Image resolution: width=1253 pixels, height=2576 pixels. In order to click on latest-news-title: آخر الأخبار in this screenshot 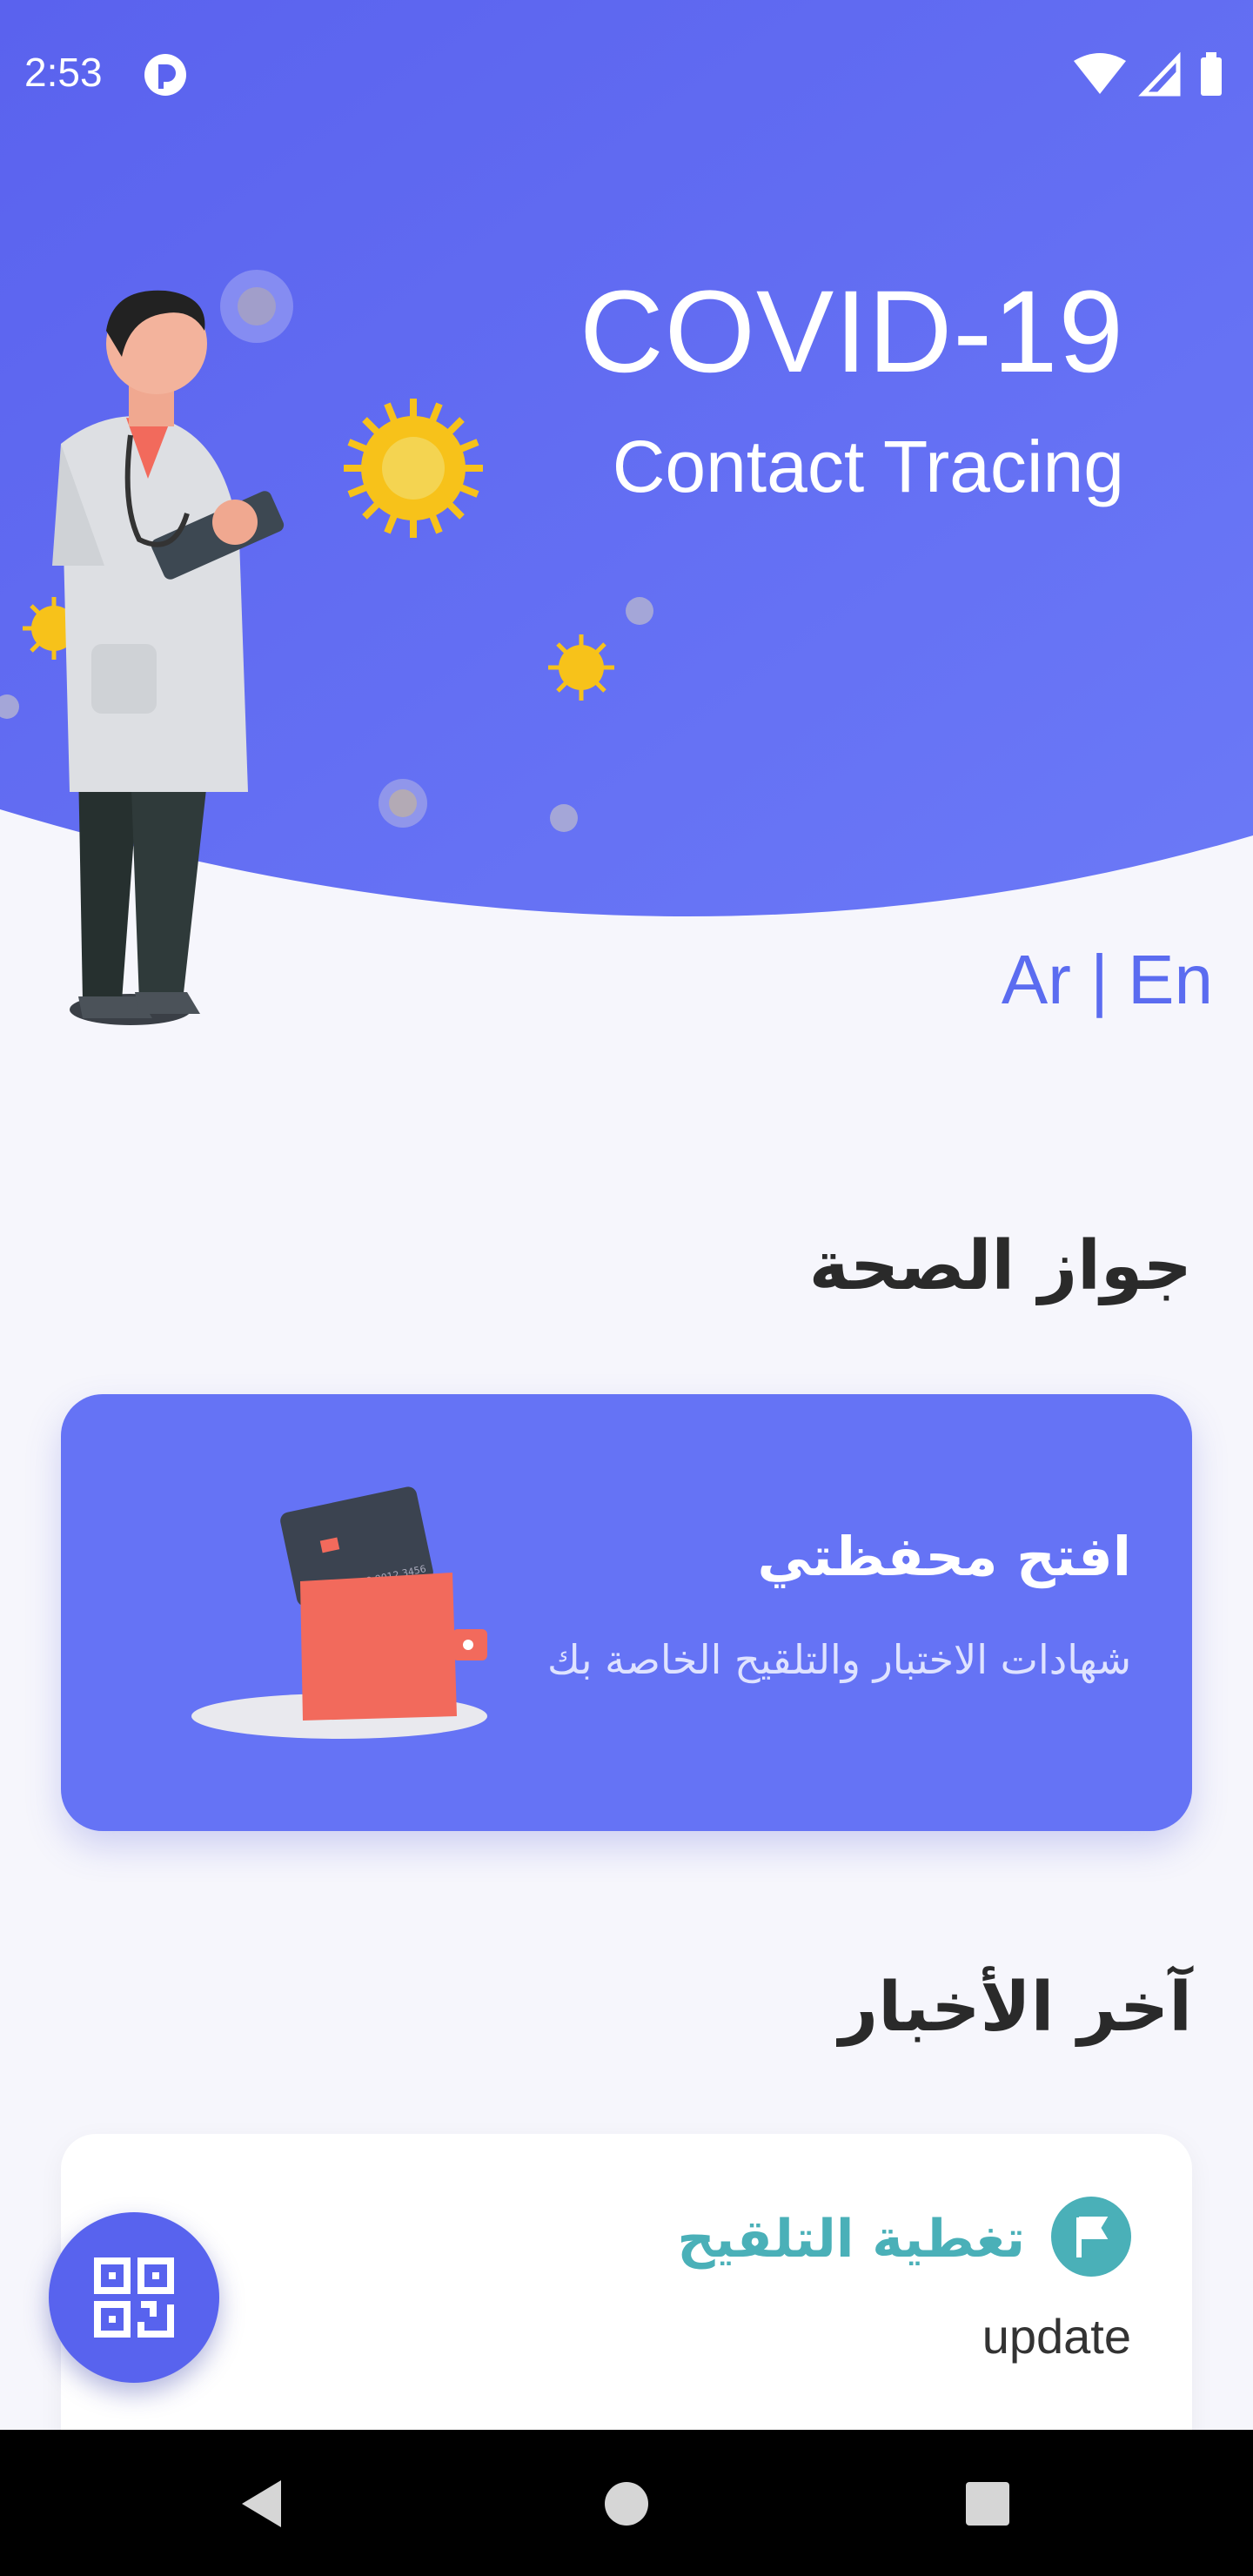, I will do `click(1016, 2008)`.